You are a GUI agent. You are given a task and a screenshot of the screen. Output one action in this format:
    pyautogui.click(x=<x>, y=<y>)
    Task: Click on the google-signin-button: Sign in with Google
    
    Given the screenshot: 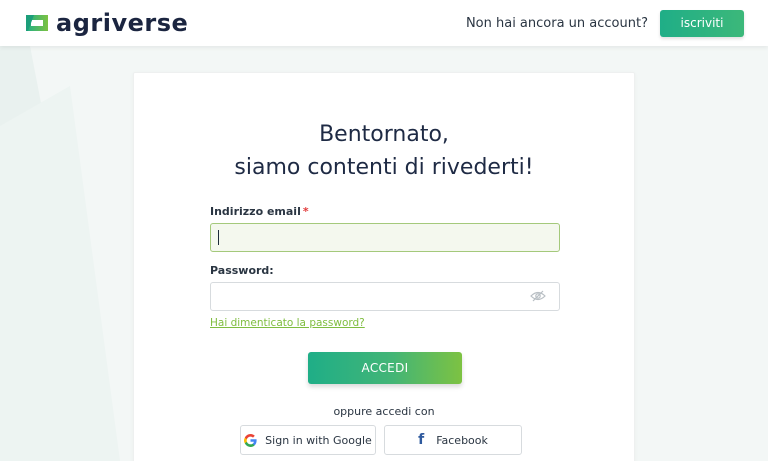 What is the action you would take?
    pyautogui.click(x=308, y=440)
    